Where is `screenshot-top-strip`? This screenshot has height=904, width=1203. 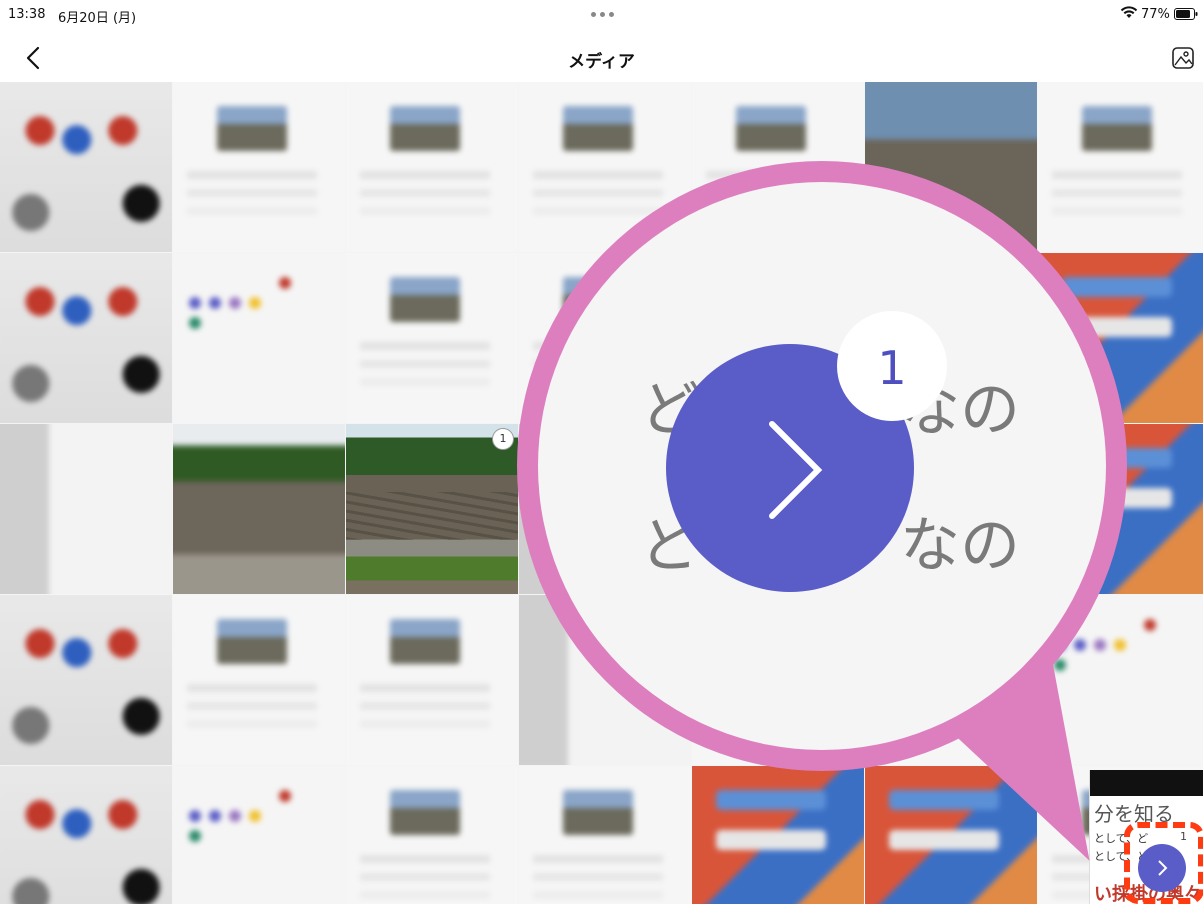 screenshot-top-strip is located at coordinates (1146, 783).